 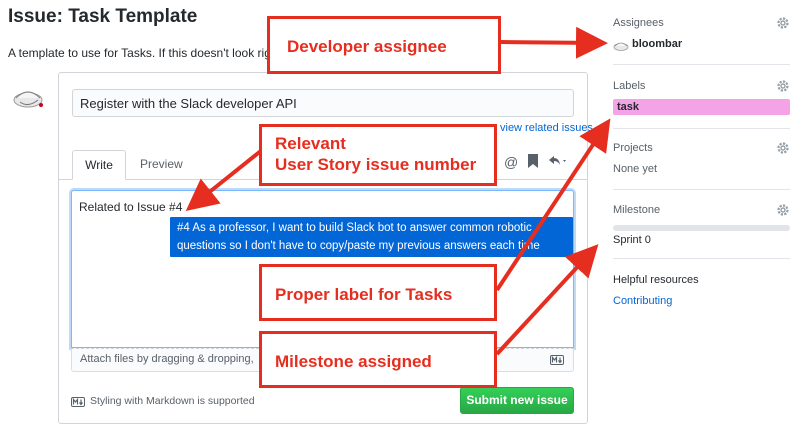 What do you see at coordinates (131, 207) in the screenshot?
I see `issue-body-text: Related to Issue #4` at bounding box center [131, 207].